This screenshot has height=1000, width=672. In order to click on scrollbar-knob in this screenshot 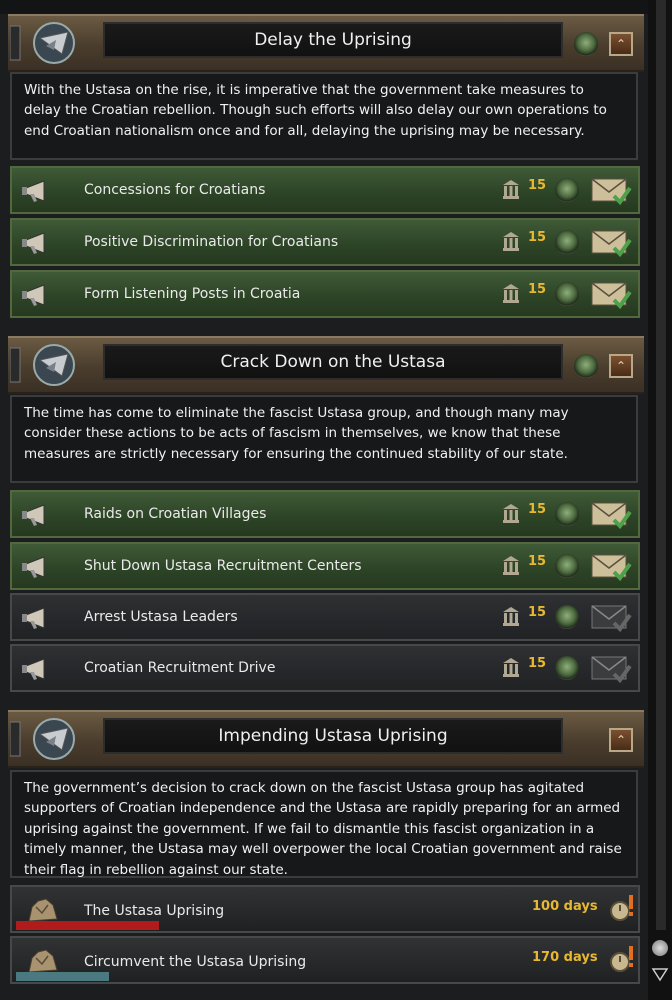, I will do `click(660, 948)`.